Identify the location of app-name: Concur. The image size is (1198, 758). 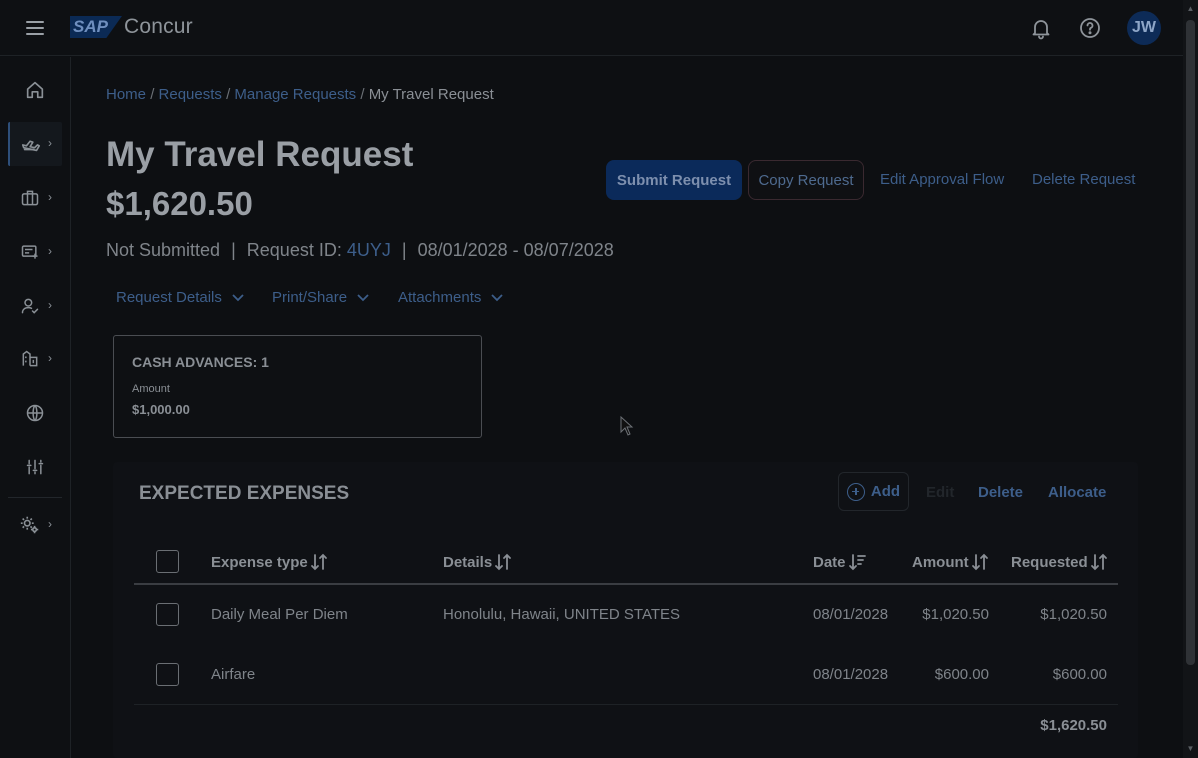
(158, 26).